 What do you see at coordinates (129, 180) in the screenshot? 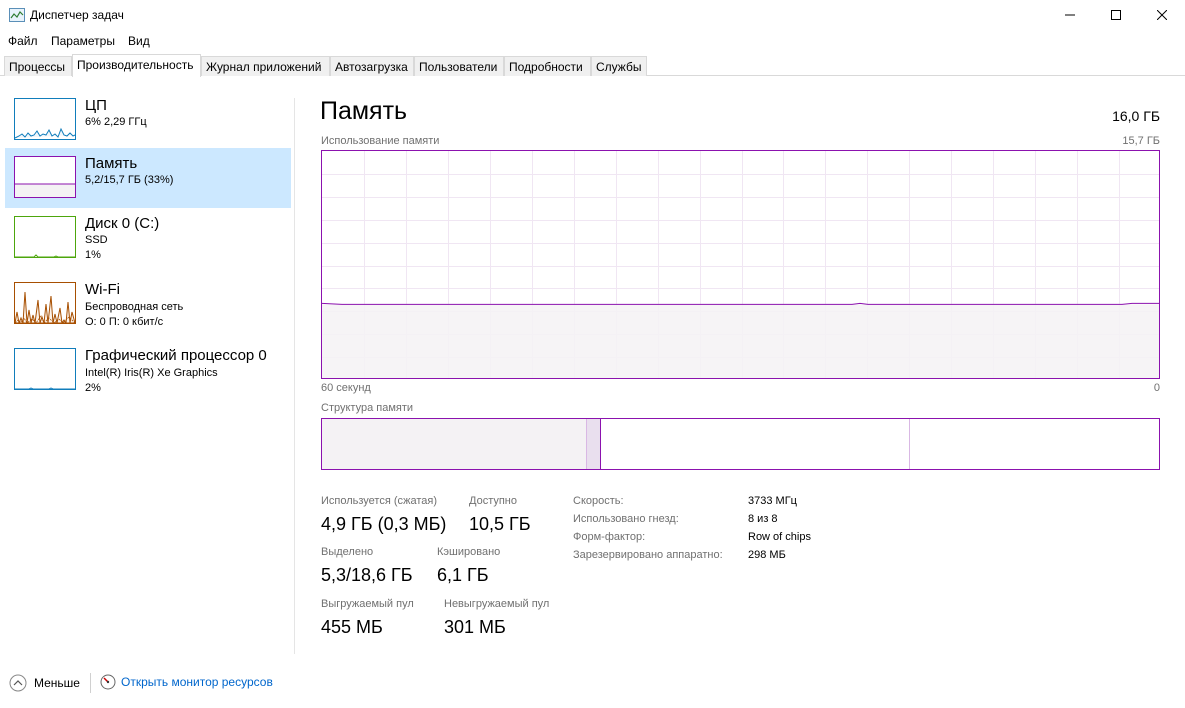
I see `sidebar-item-detail: 5,2/15,7 ГБ (33%)` at bounding box center [129, 180].